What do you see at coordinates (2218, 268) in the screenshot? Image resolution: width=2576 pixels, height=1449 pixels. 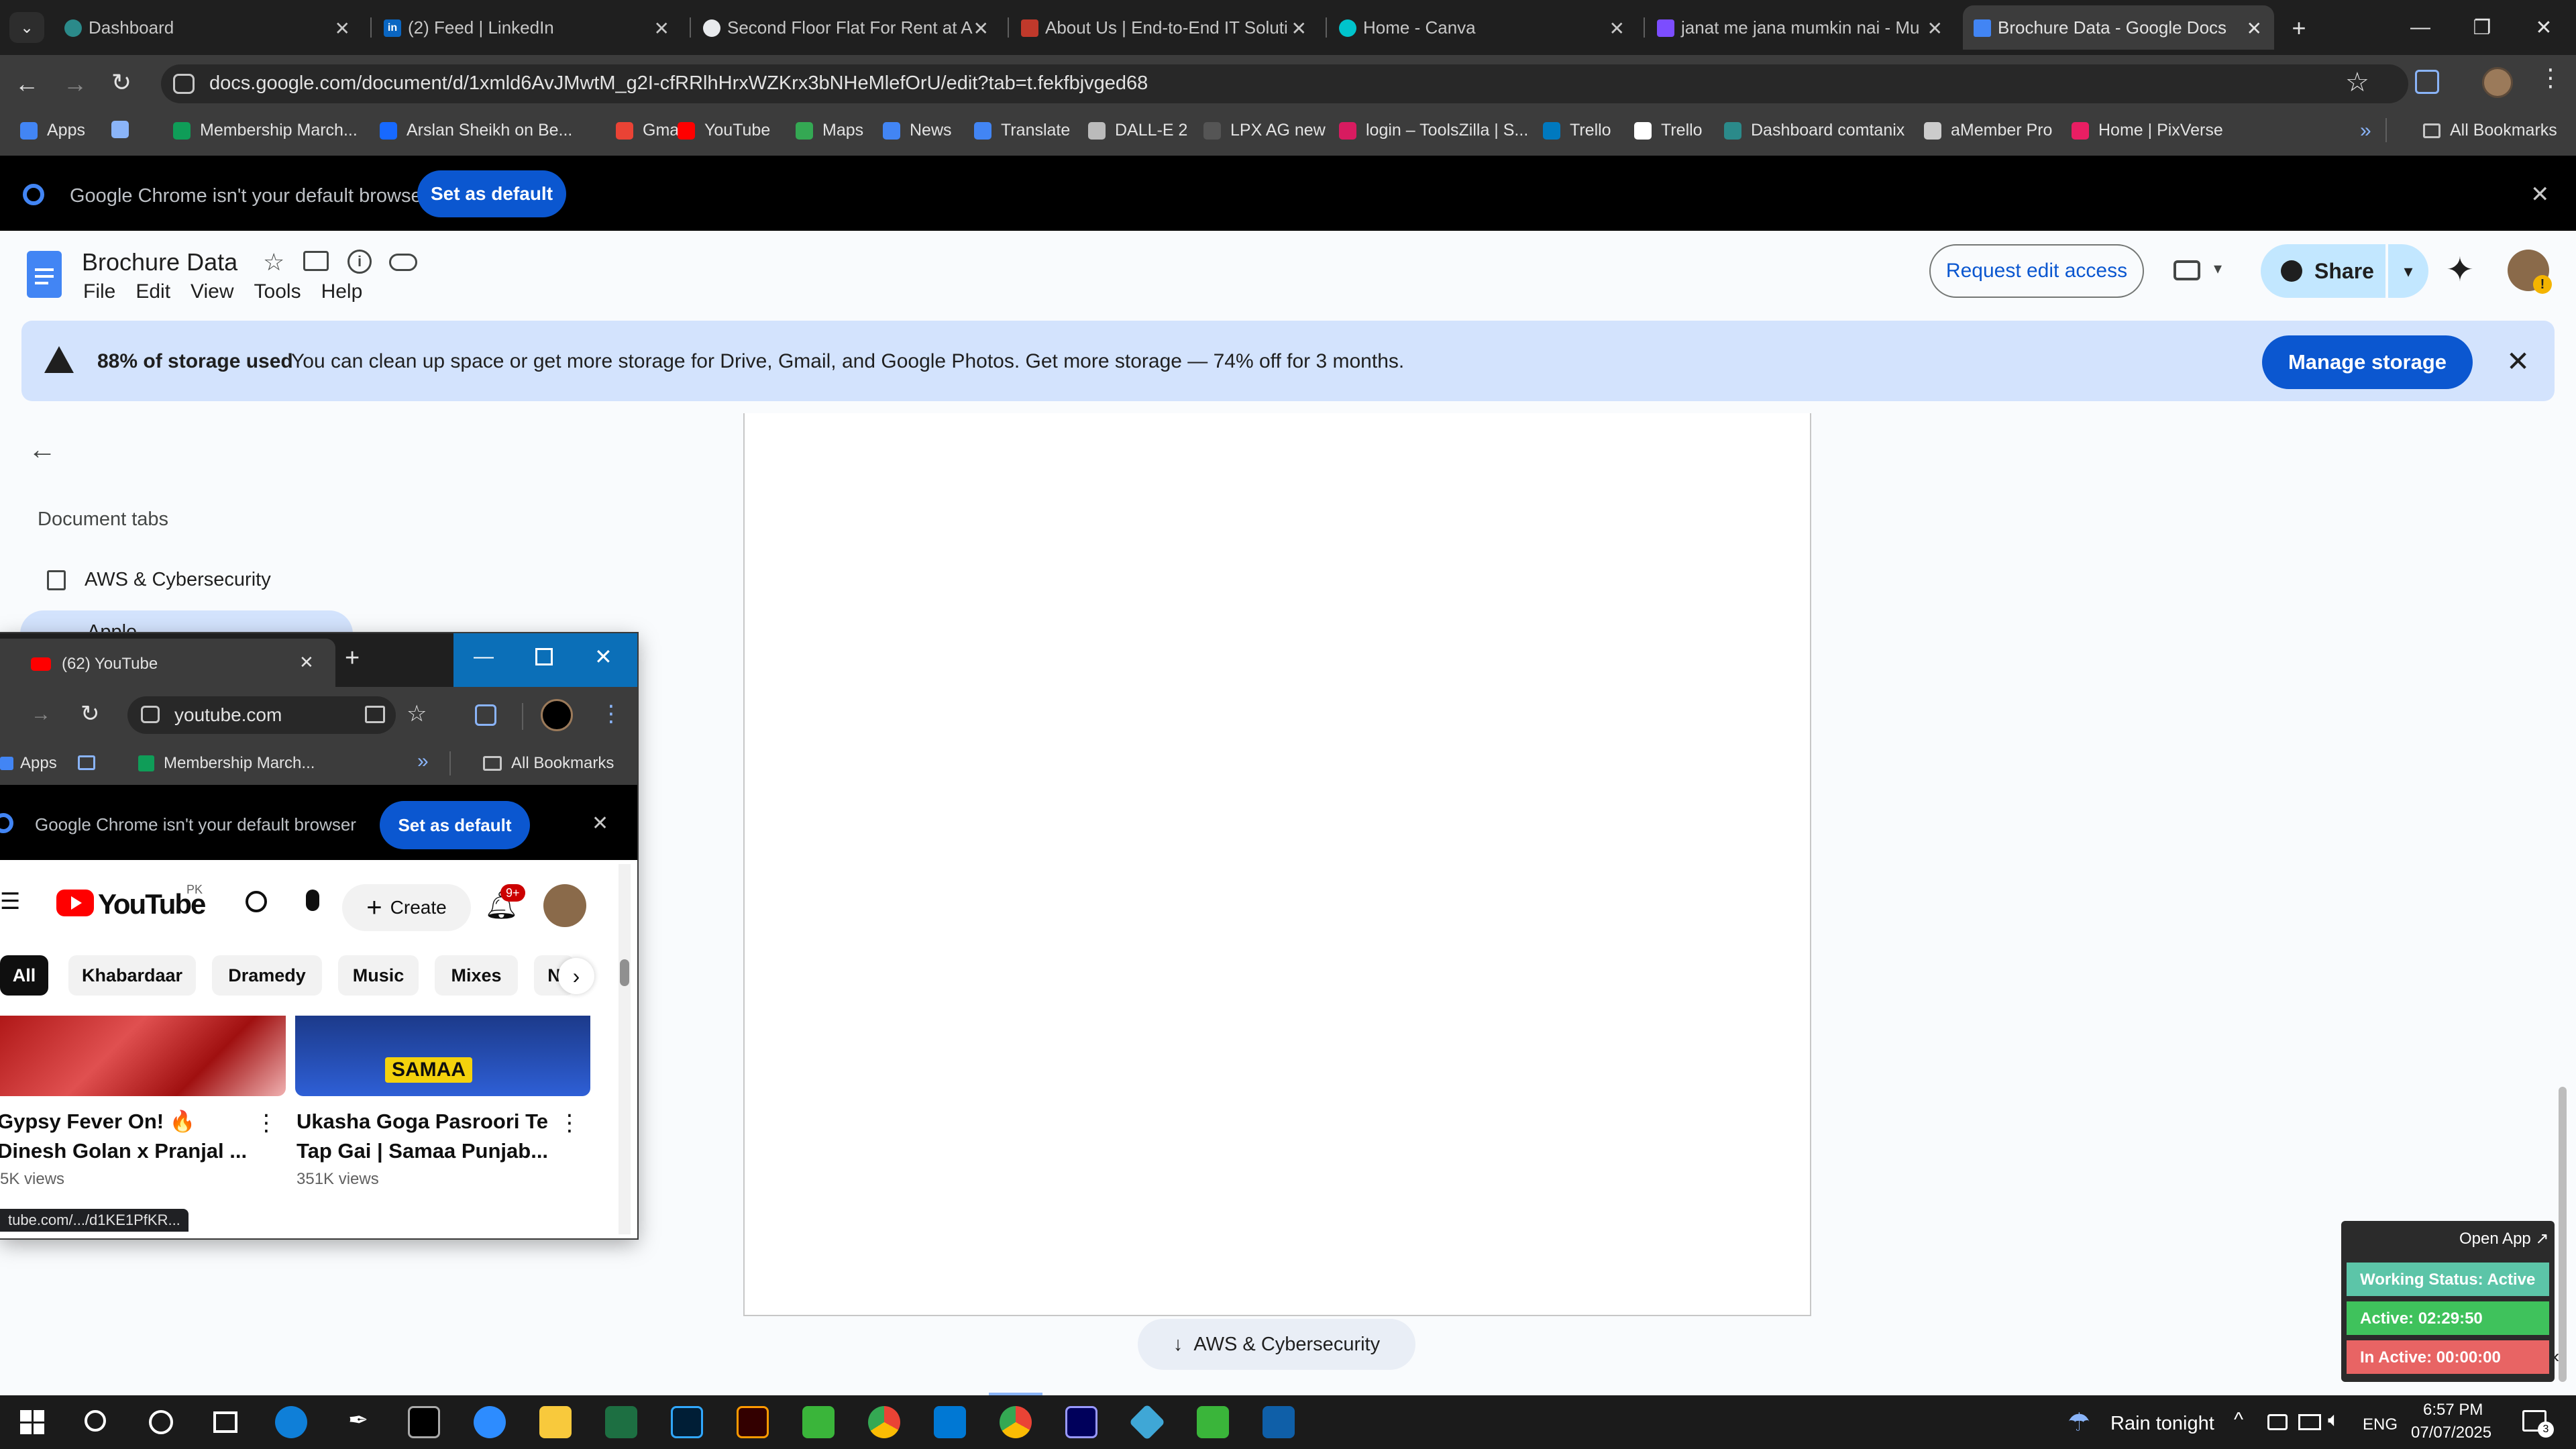 I see `meet-dropdown-icon: ▾` at bounding box center [2218, 268].